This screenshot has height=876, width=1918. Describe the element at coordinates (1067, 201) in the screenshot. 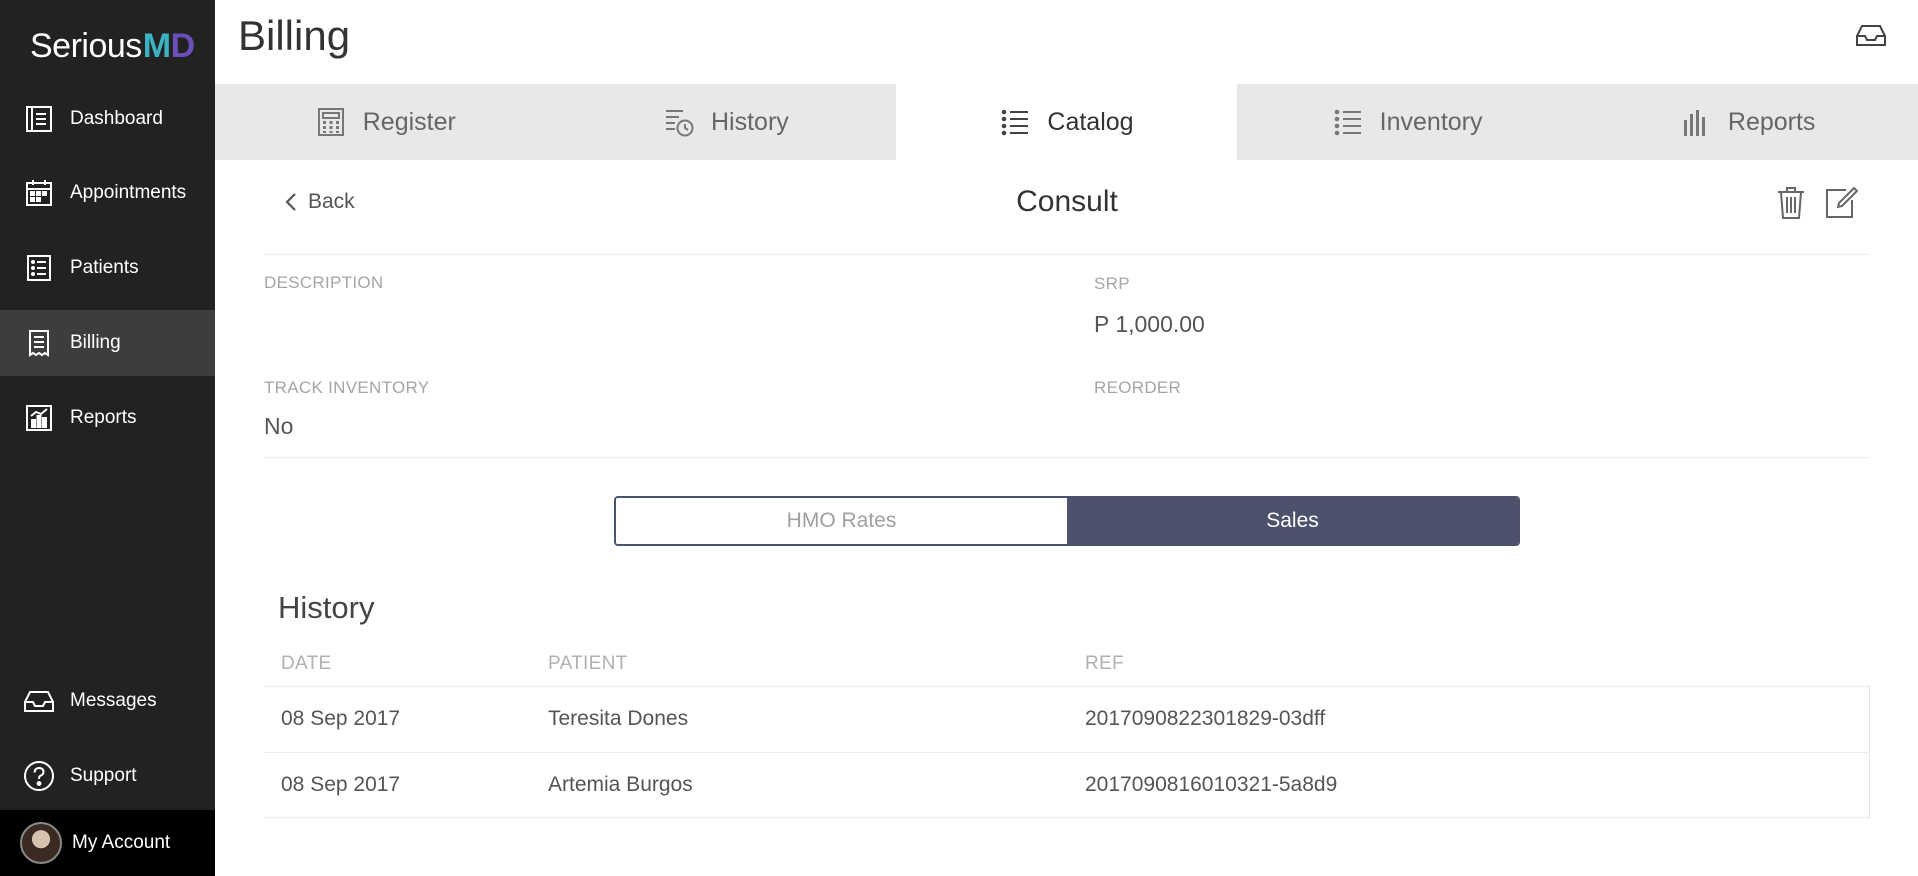

I see `item-title: Consult` at that location.